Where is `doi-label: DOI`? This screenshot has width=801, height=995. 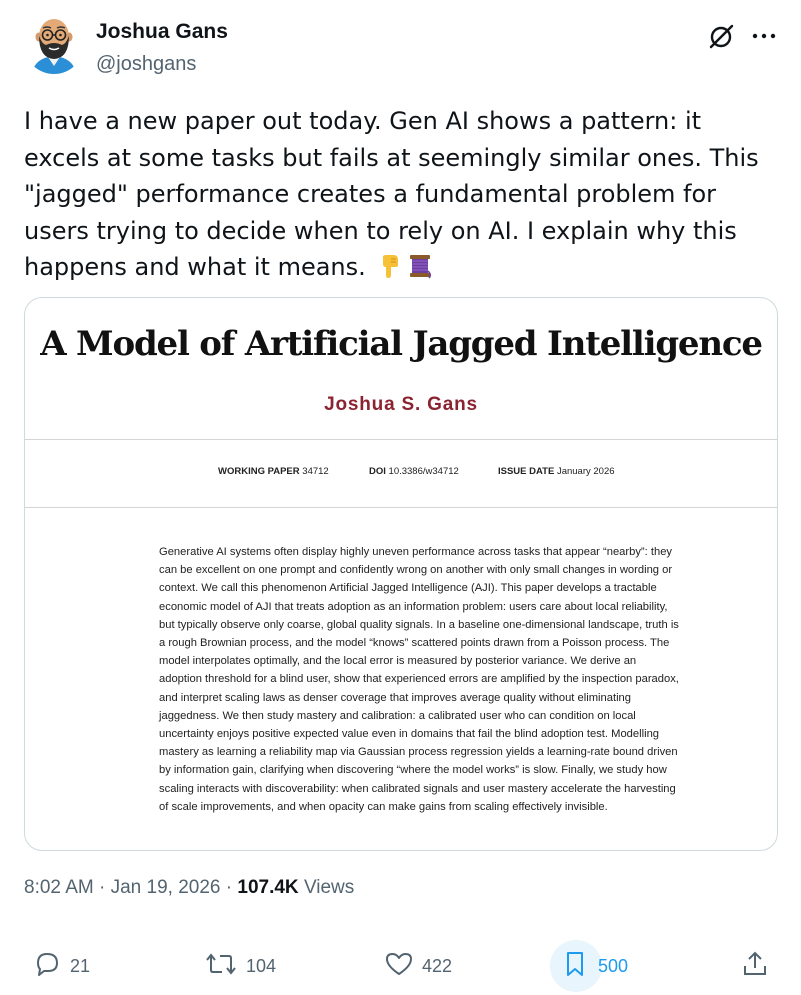 doi-label: DOI is located at coordinates (377, 471).